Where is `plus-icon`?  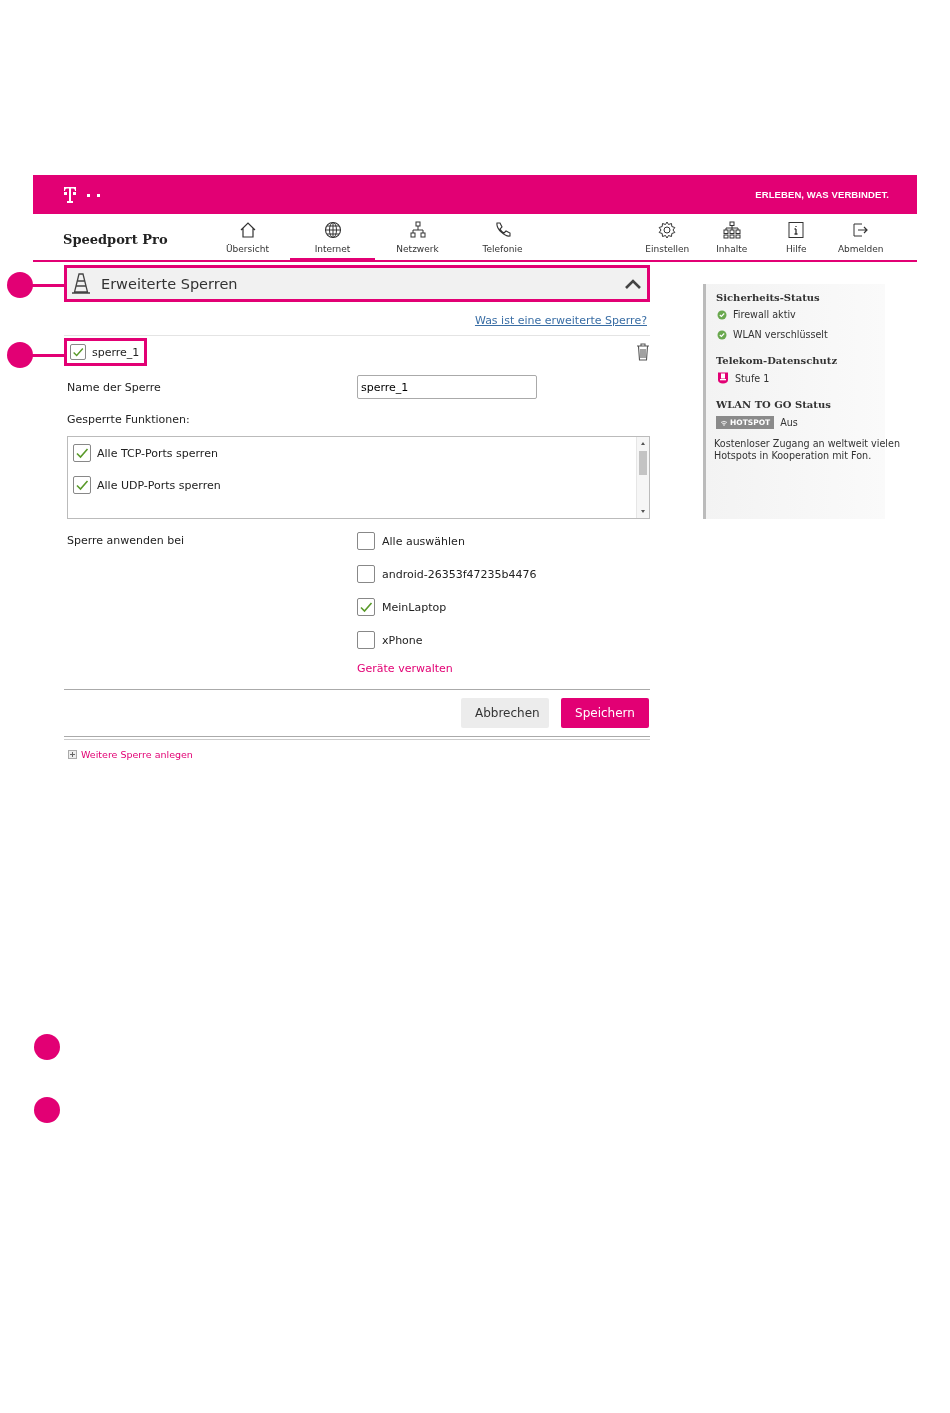 plus-icon is located at coordinates (72, 754).